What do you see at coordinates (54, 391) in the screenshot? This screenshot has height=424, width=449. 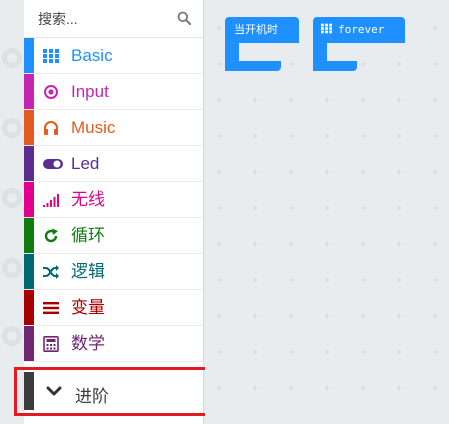 I see `chevron-down-icon` at bounding box center [54, 391].